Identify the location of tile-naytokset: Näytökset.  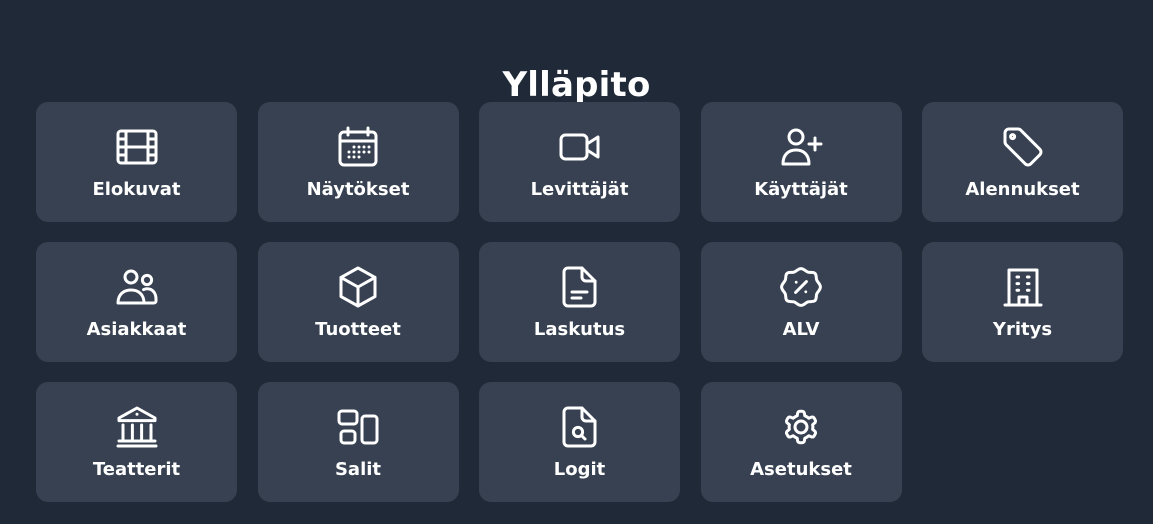
(358, 162).